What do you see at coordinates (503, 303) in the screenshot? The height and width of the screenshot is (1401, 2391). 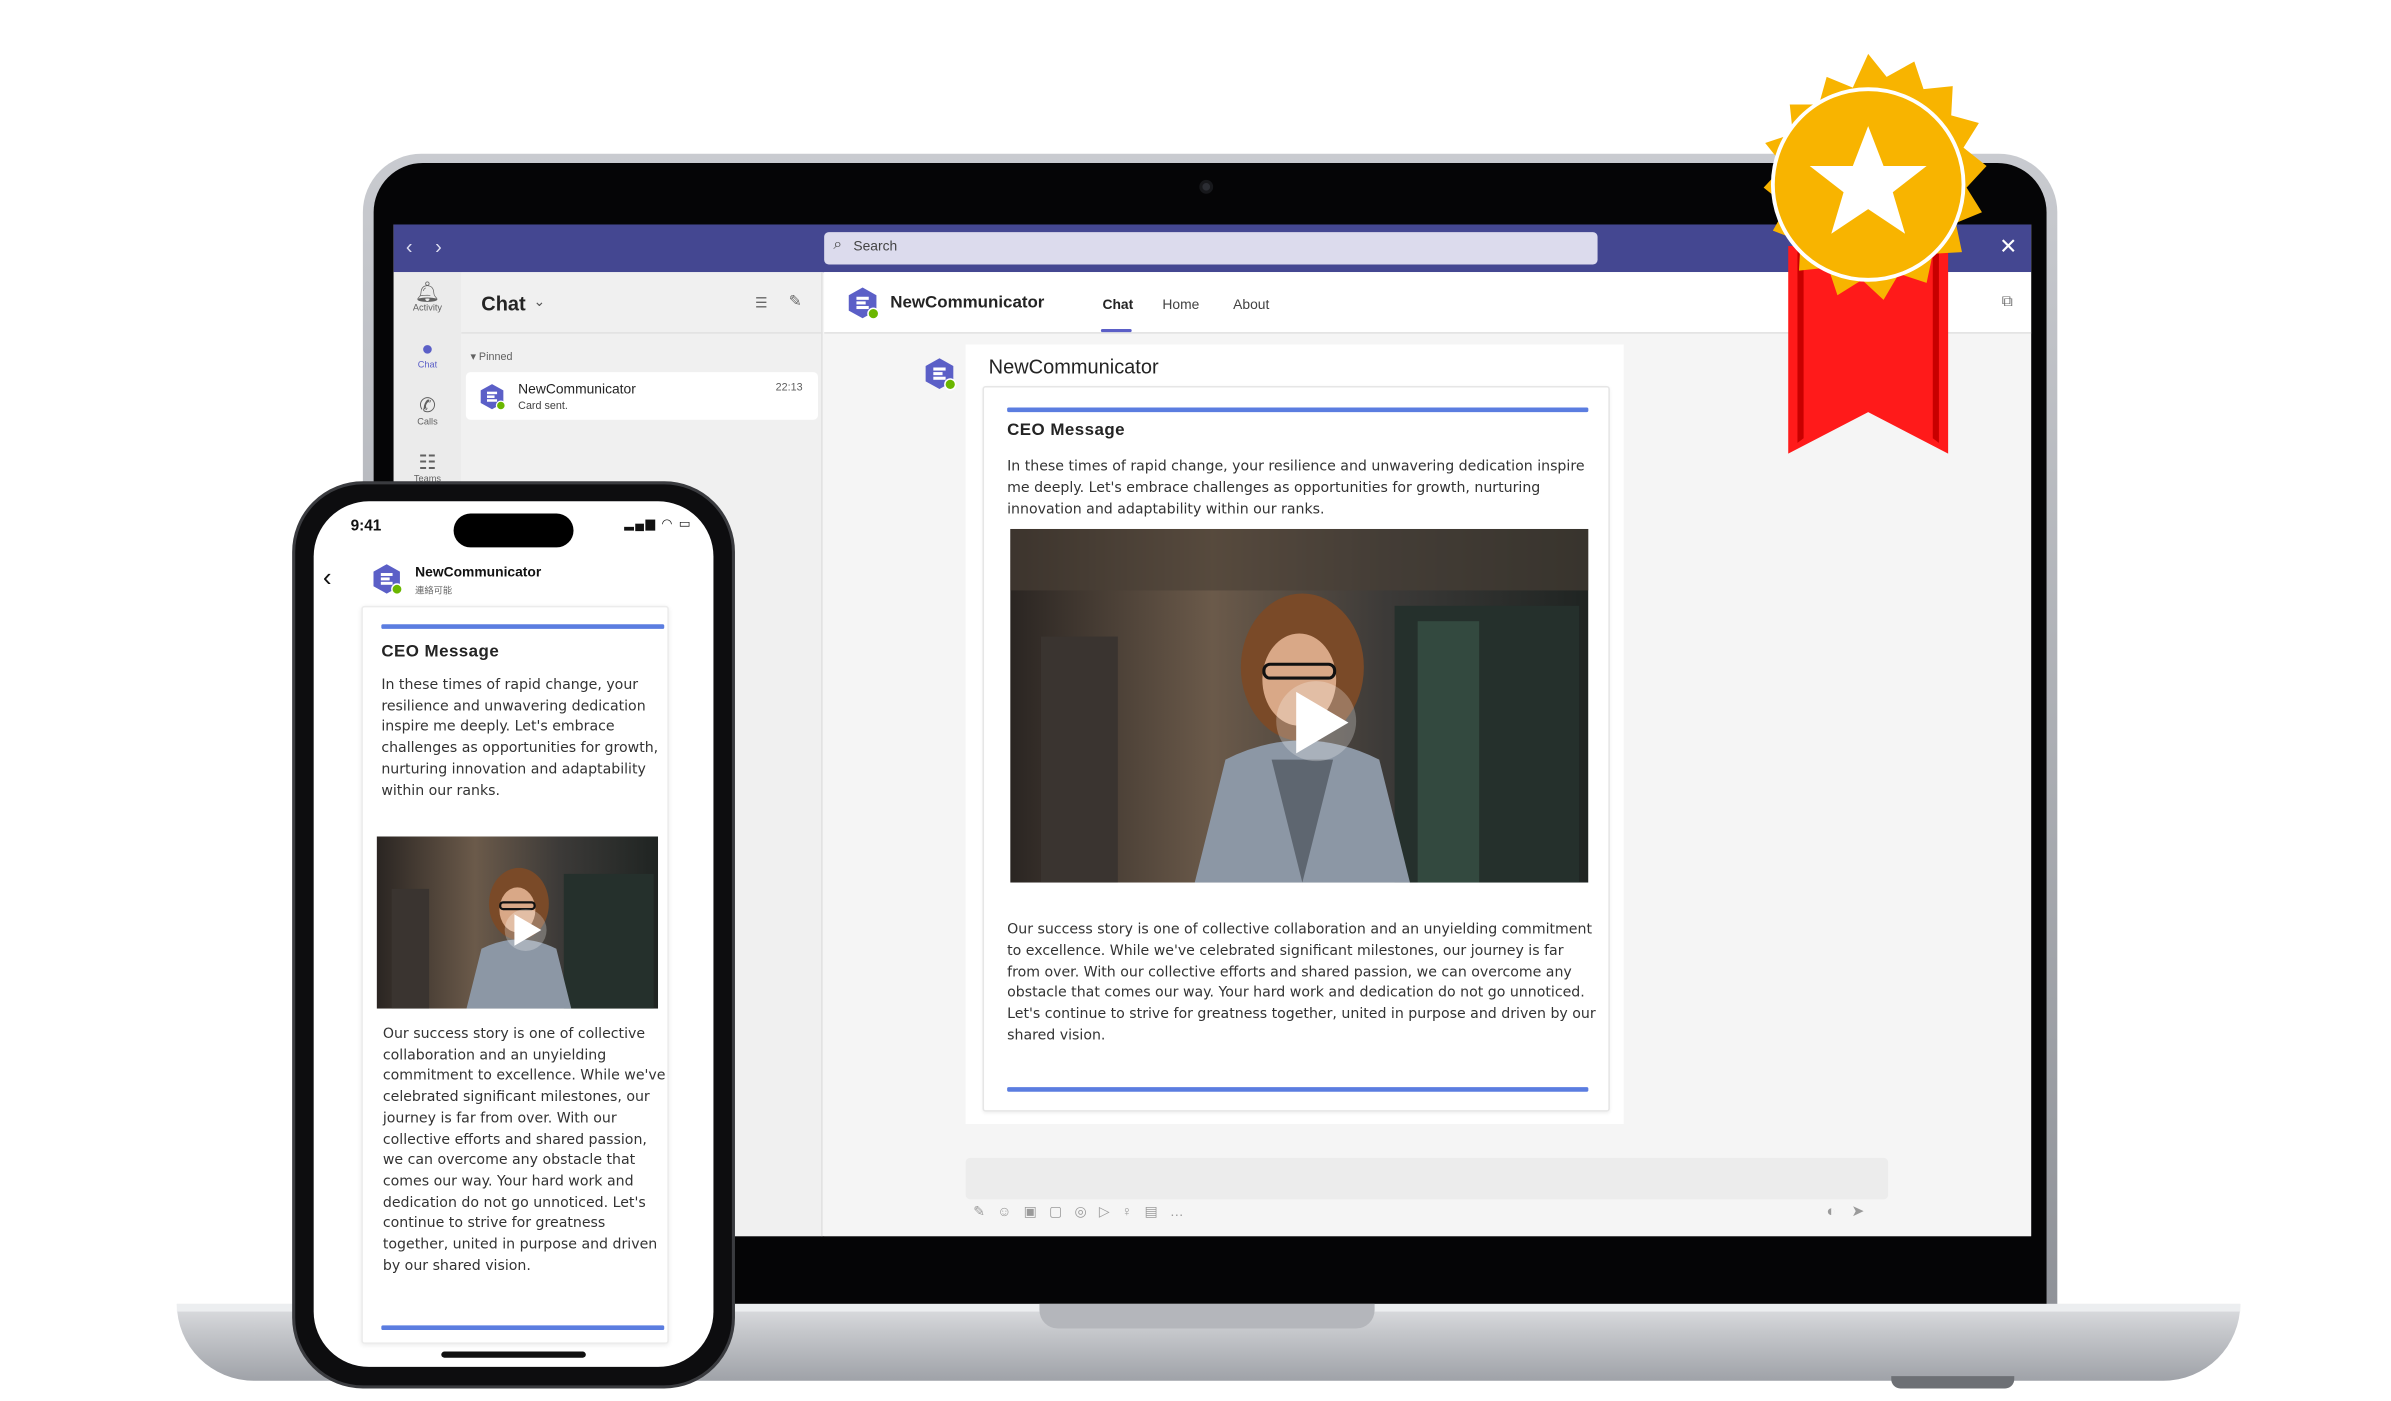 I see `chat-list-title: Chat` at bounding box center [503, 303].